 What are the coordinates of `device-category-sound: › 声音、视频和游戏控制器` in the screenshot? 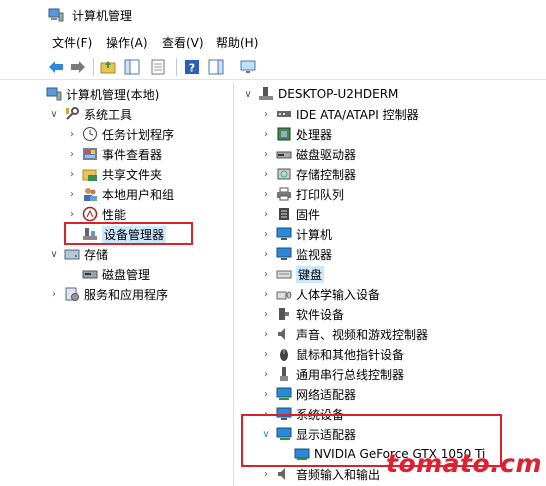 It's located at (344, 334).